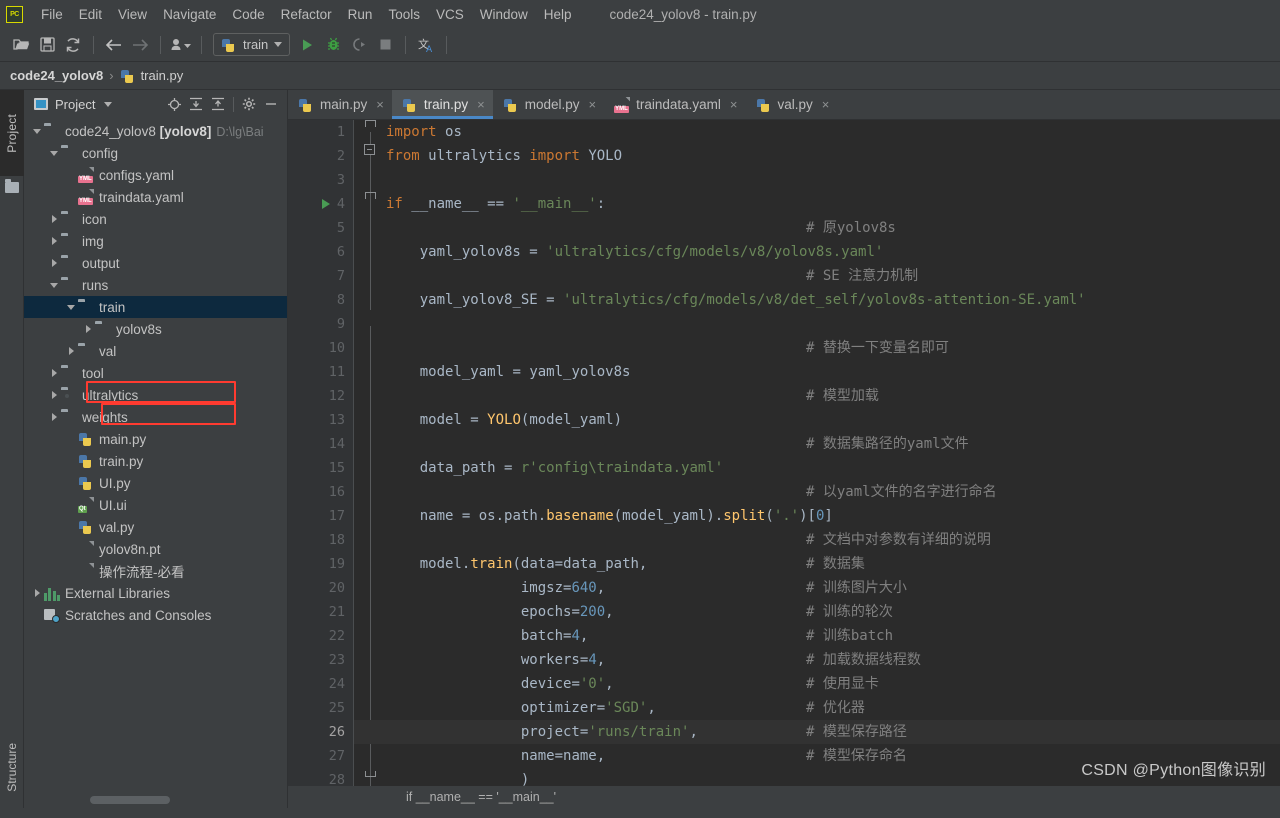  What do you see at coordinates (320, 588) in the screenshot?
I see `gutter-line-20: 20` at bounding box center [320, 588].